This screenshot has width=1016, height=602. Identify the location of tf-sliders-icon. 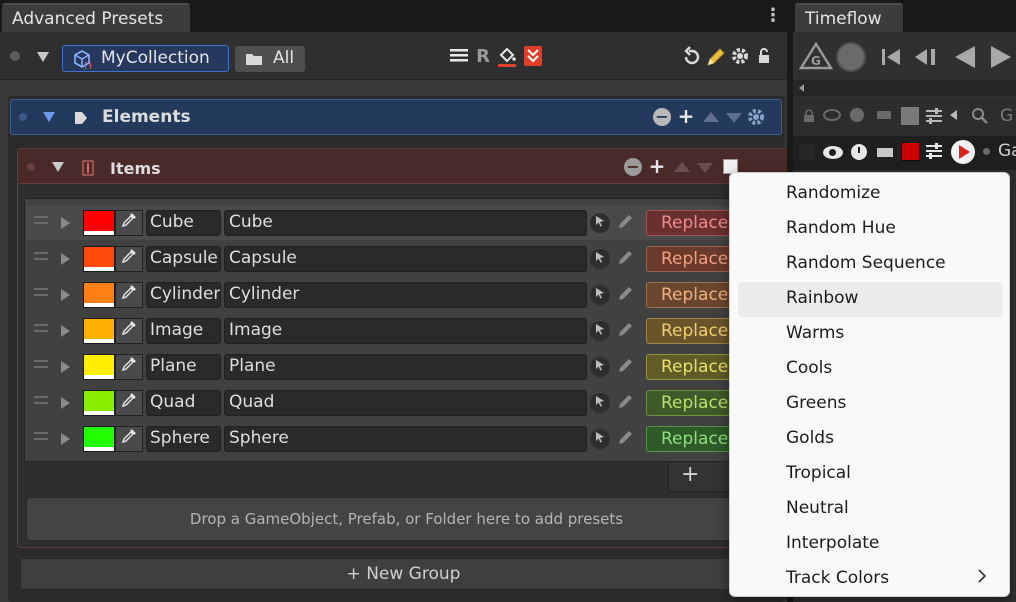
(934, 116).